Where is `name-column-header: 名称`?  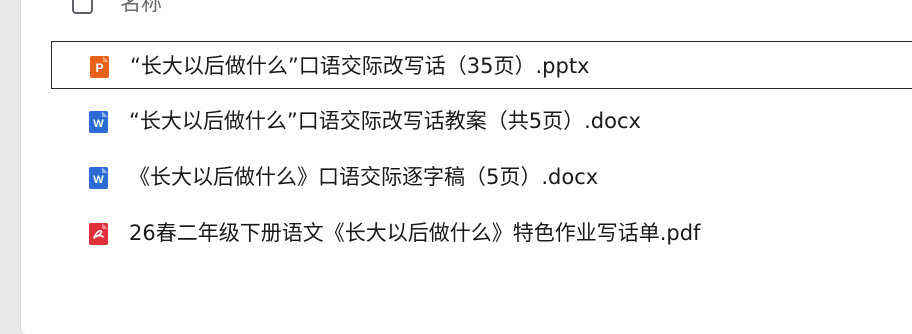 name-column-header: 名称 is located at coordinates (141, 8).